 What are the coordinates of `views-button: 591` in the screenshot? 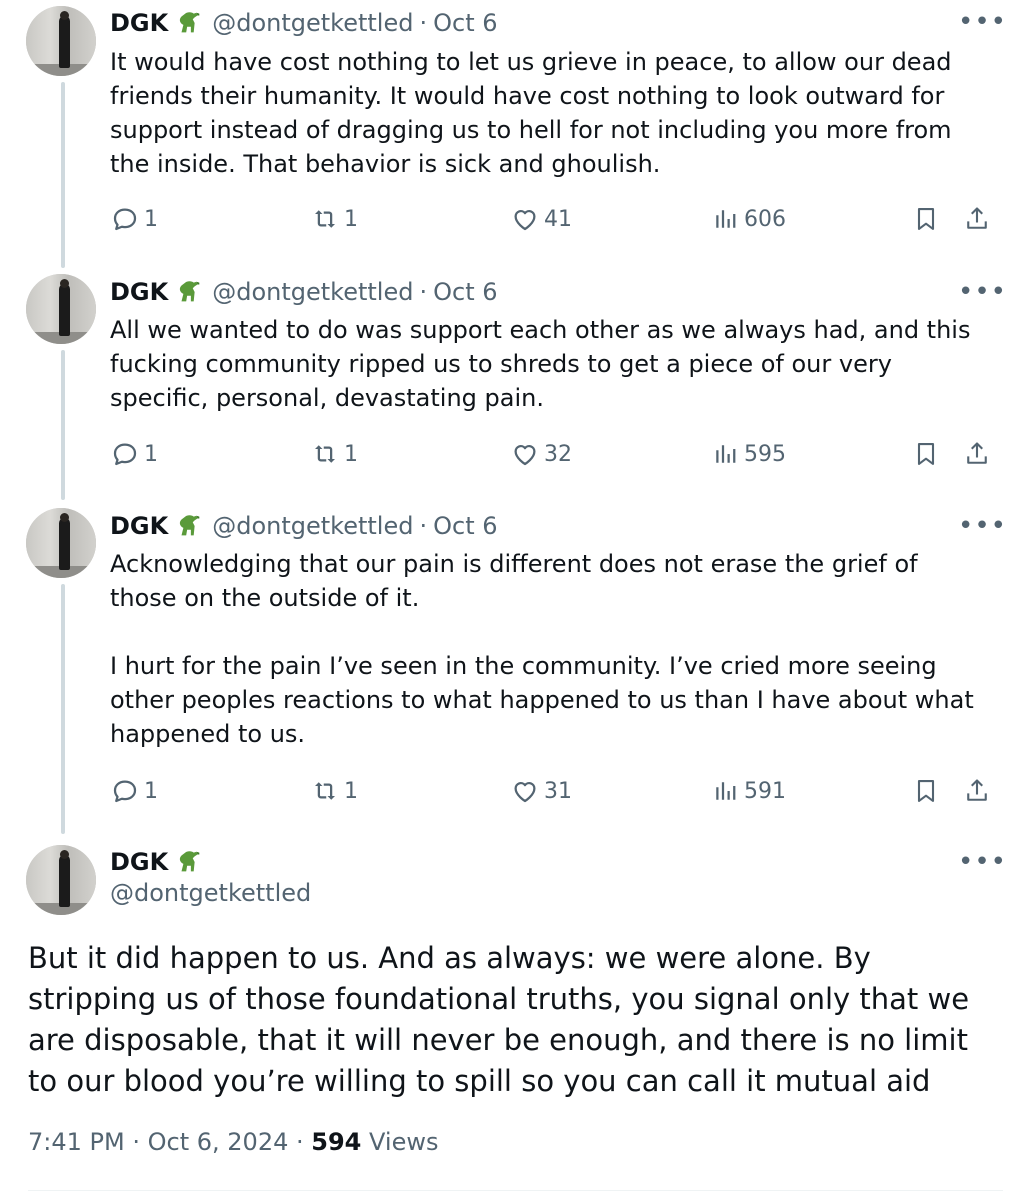 It's located at (748, 791).